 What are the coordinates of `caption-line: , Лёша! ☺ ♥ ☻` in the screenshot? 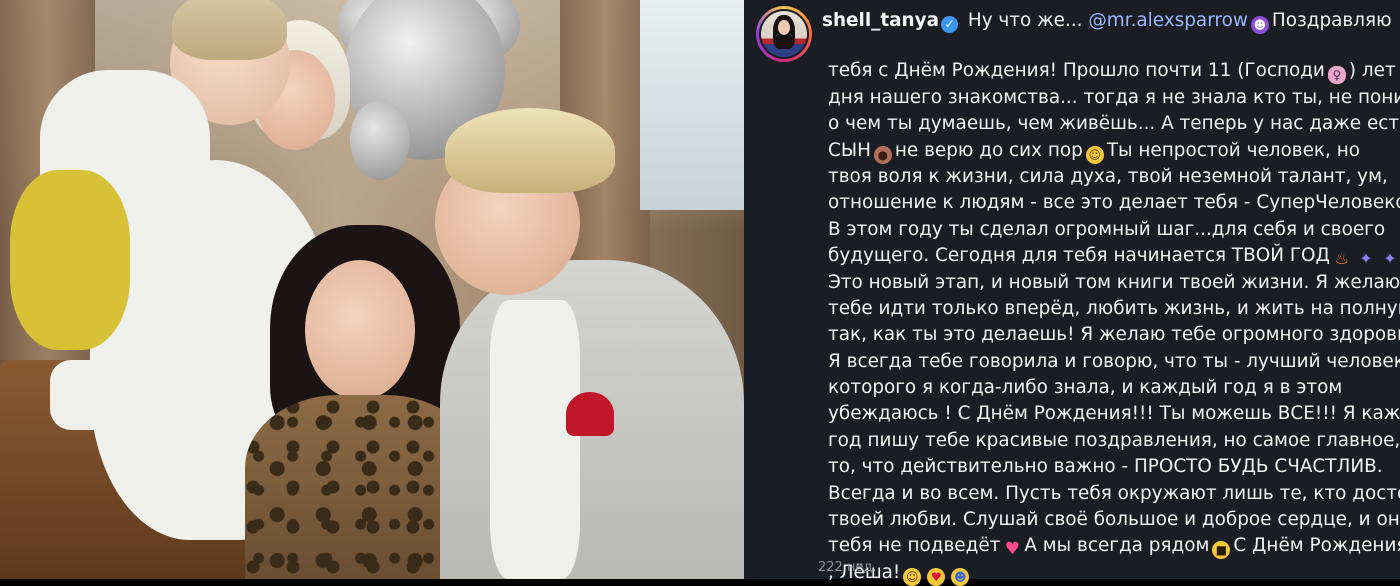 It's located at (1111, 573).